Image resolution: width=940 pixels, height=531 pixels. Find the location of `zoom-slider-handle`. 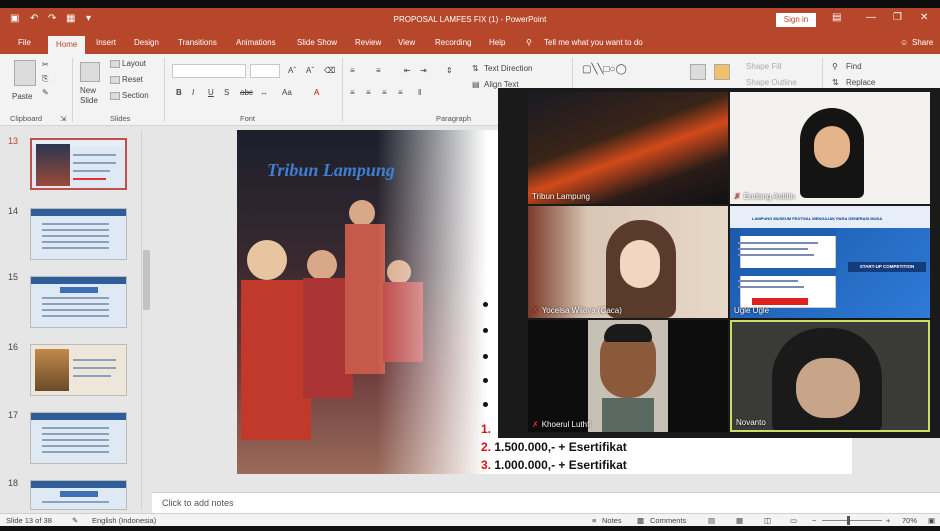

zoom-slider-handle is located at coordinates (848, 520).